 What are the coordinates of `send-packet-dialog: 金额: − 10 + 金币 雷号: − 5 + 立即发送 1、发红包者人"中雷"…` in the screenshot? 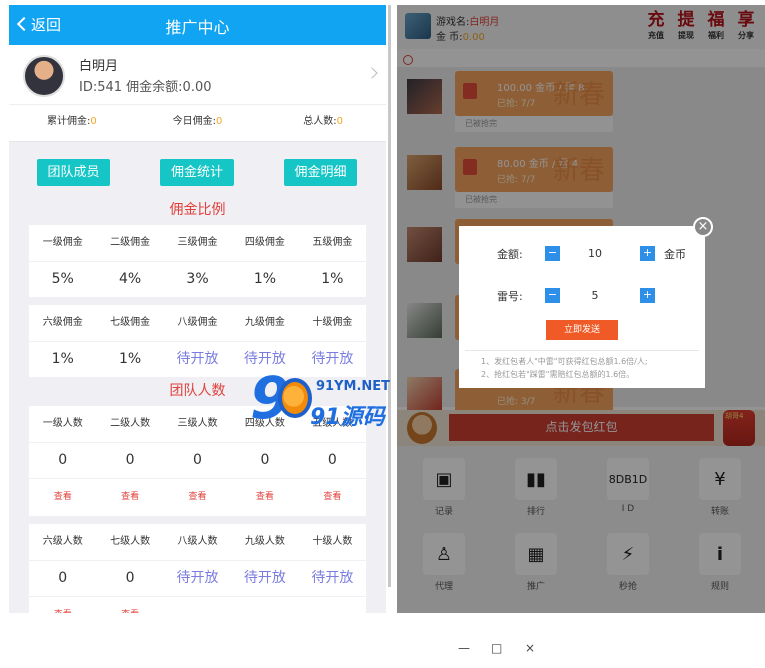 It's located at (582, 307).